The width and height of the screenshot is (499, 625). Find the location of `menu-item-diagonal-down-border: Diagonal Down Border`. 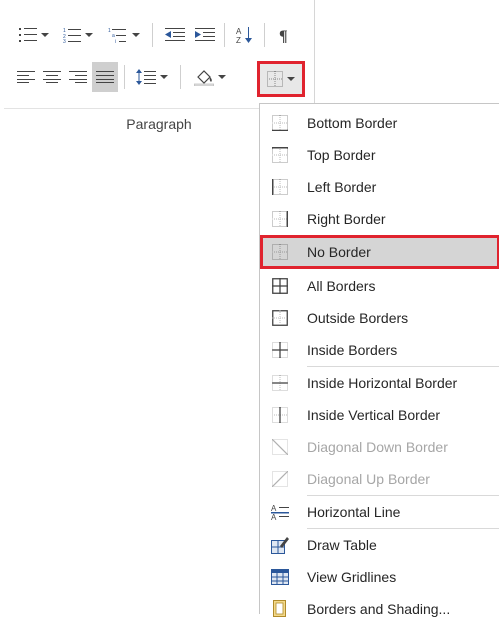

menu-item-diagonal-down-border: Diagonal Down Border is located at coordinates (379, 447).